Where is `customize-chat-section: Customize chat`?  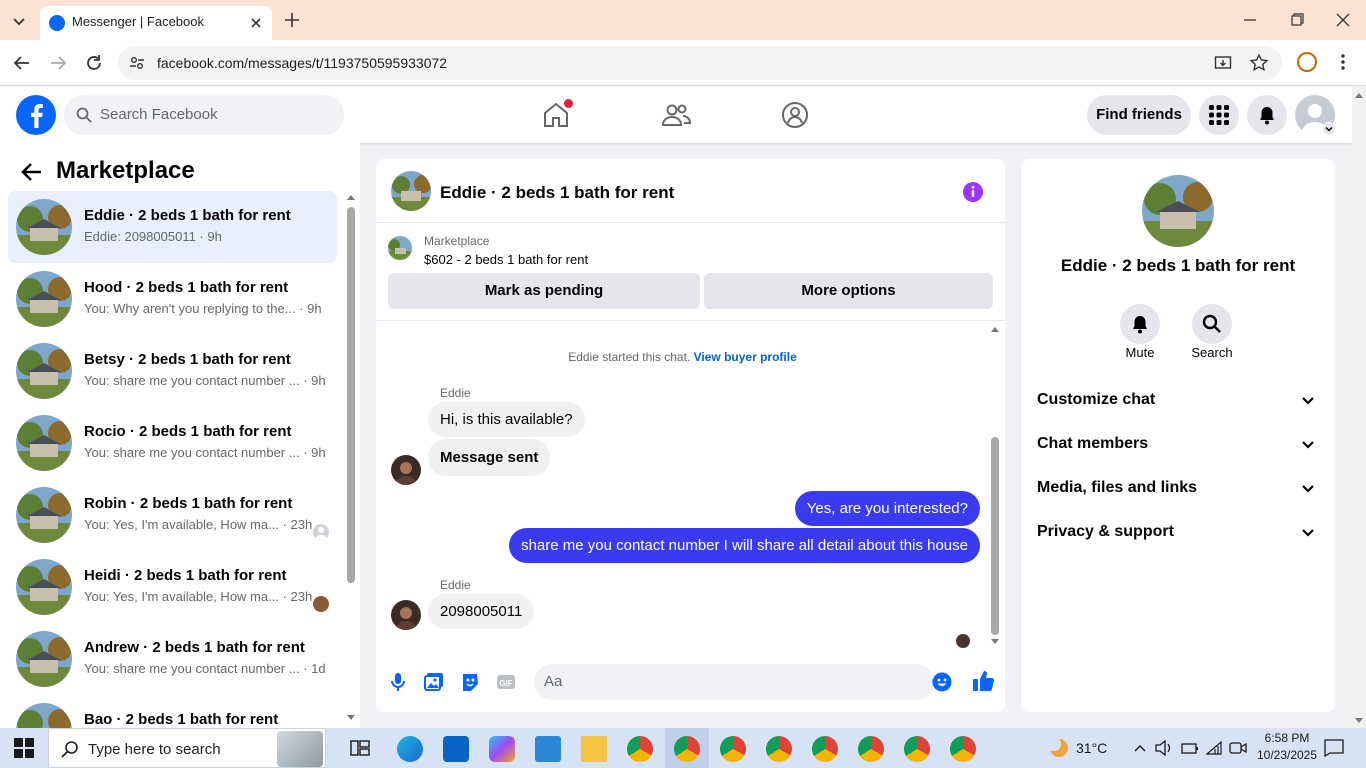 customize-chat-section: Customize chat is located at coordinates (1178, 401).